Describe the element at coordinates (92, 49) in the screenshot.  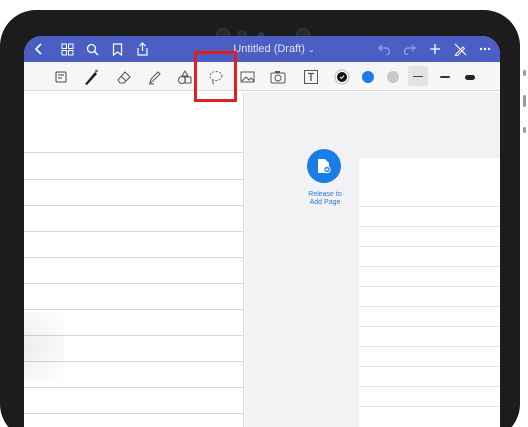
I see `search-icon` at that location.